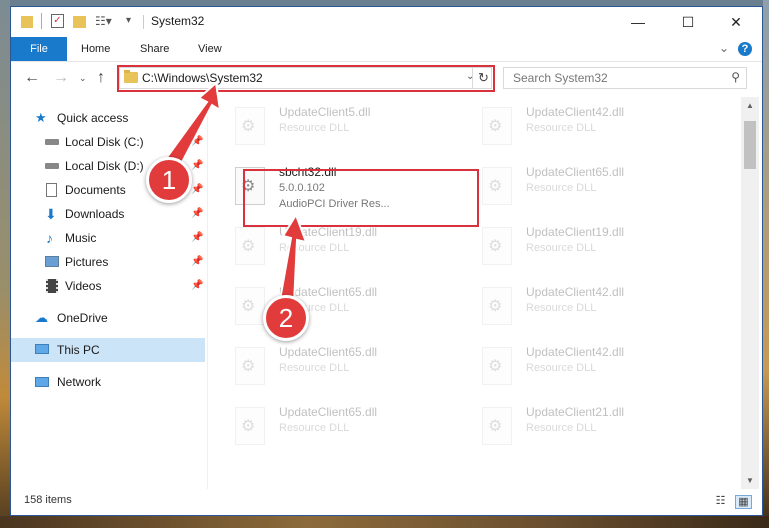  Describe the element at coordinates (169, 180) in the screenshot. I see `callout-badge-1: 1` at that location.